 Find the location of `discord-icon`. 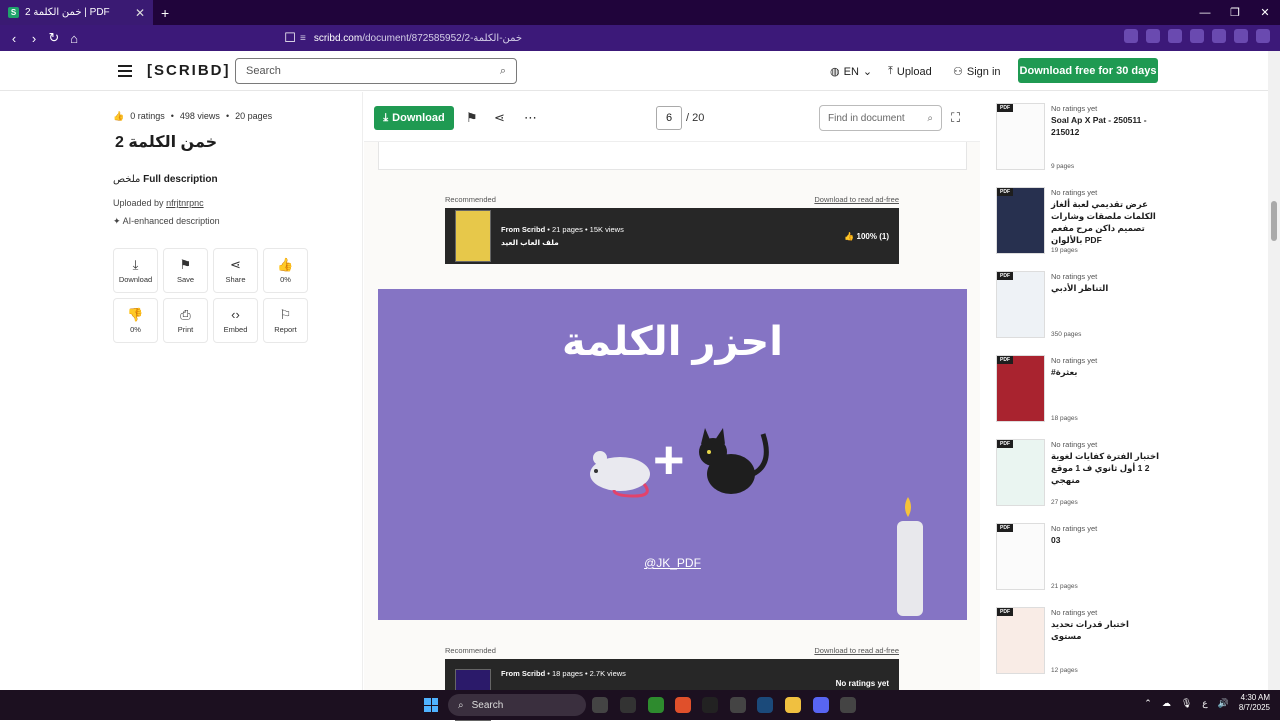

discord-icon is located at coordinates (821, 705).